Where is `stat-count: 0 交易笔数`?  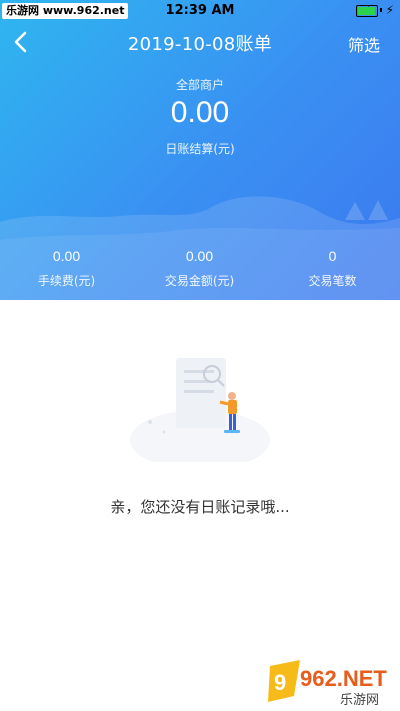 stat-count: 0 交易笔数 is located at coordinates (332, 268).